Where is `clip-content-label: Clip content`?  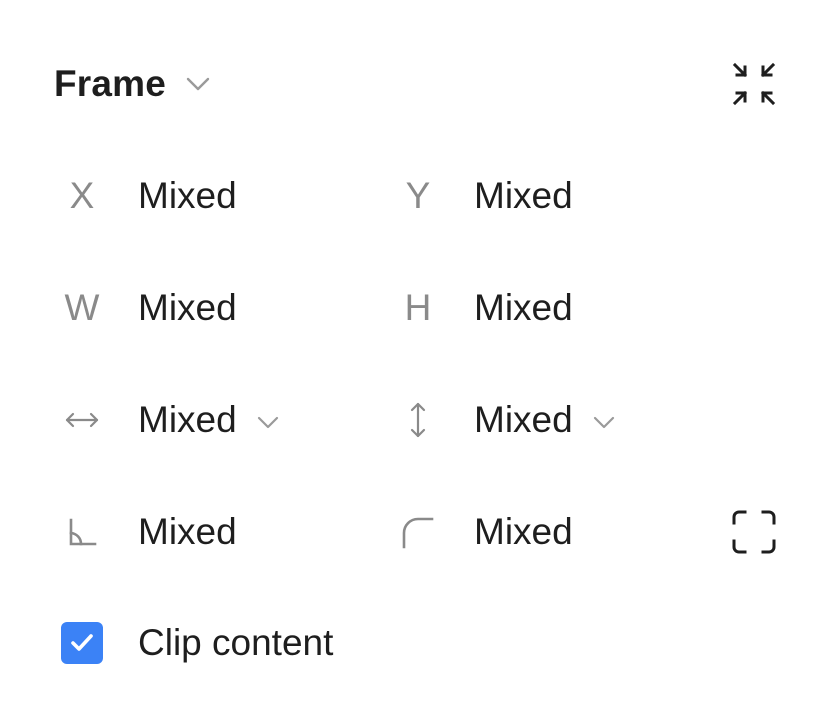
clip-content-label: Clip content is located at coordinates (236, 642).